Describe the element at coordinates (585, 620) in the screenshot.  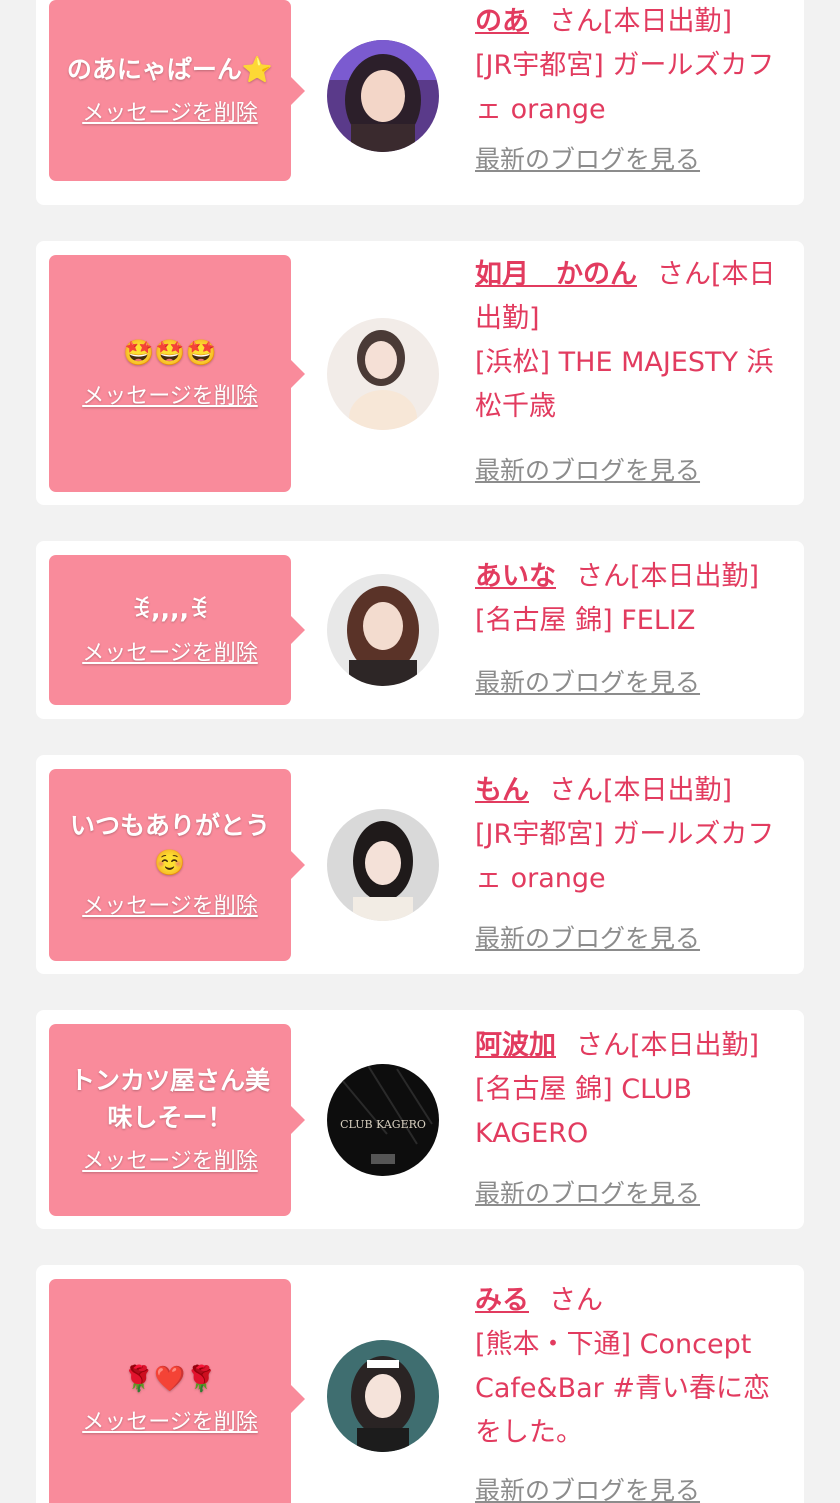
I see `shop-name: [名古屋 錦] FELIZ` at that location.